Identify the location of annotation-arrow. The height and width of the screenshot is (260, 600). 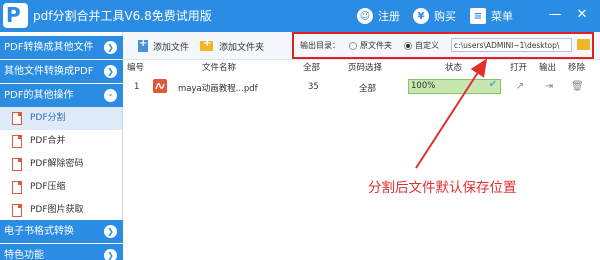
(451, 113).